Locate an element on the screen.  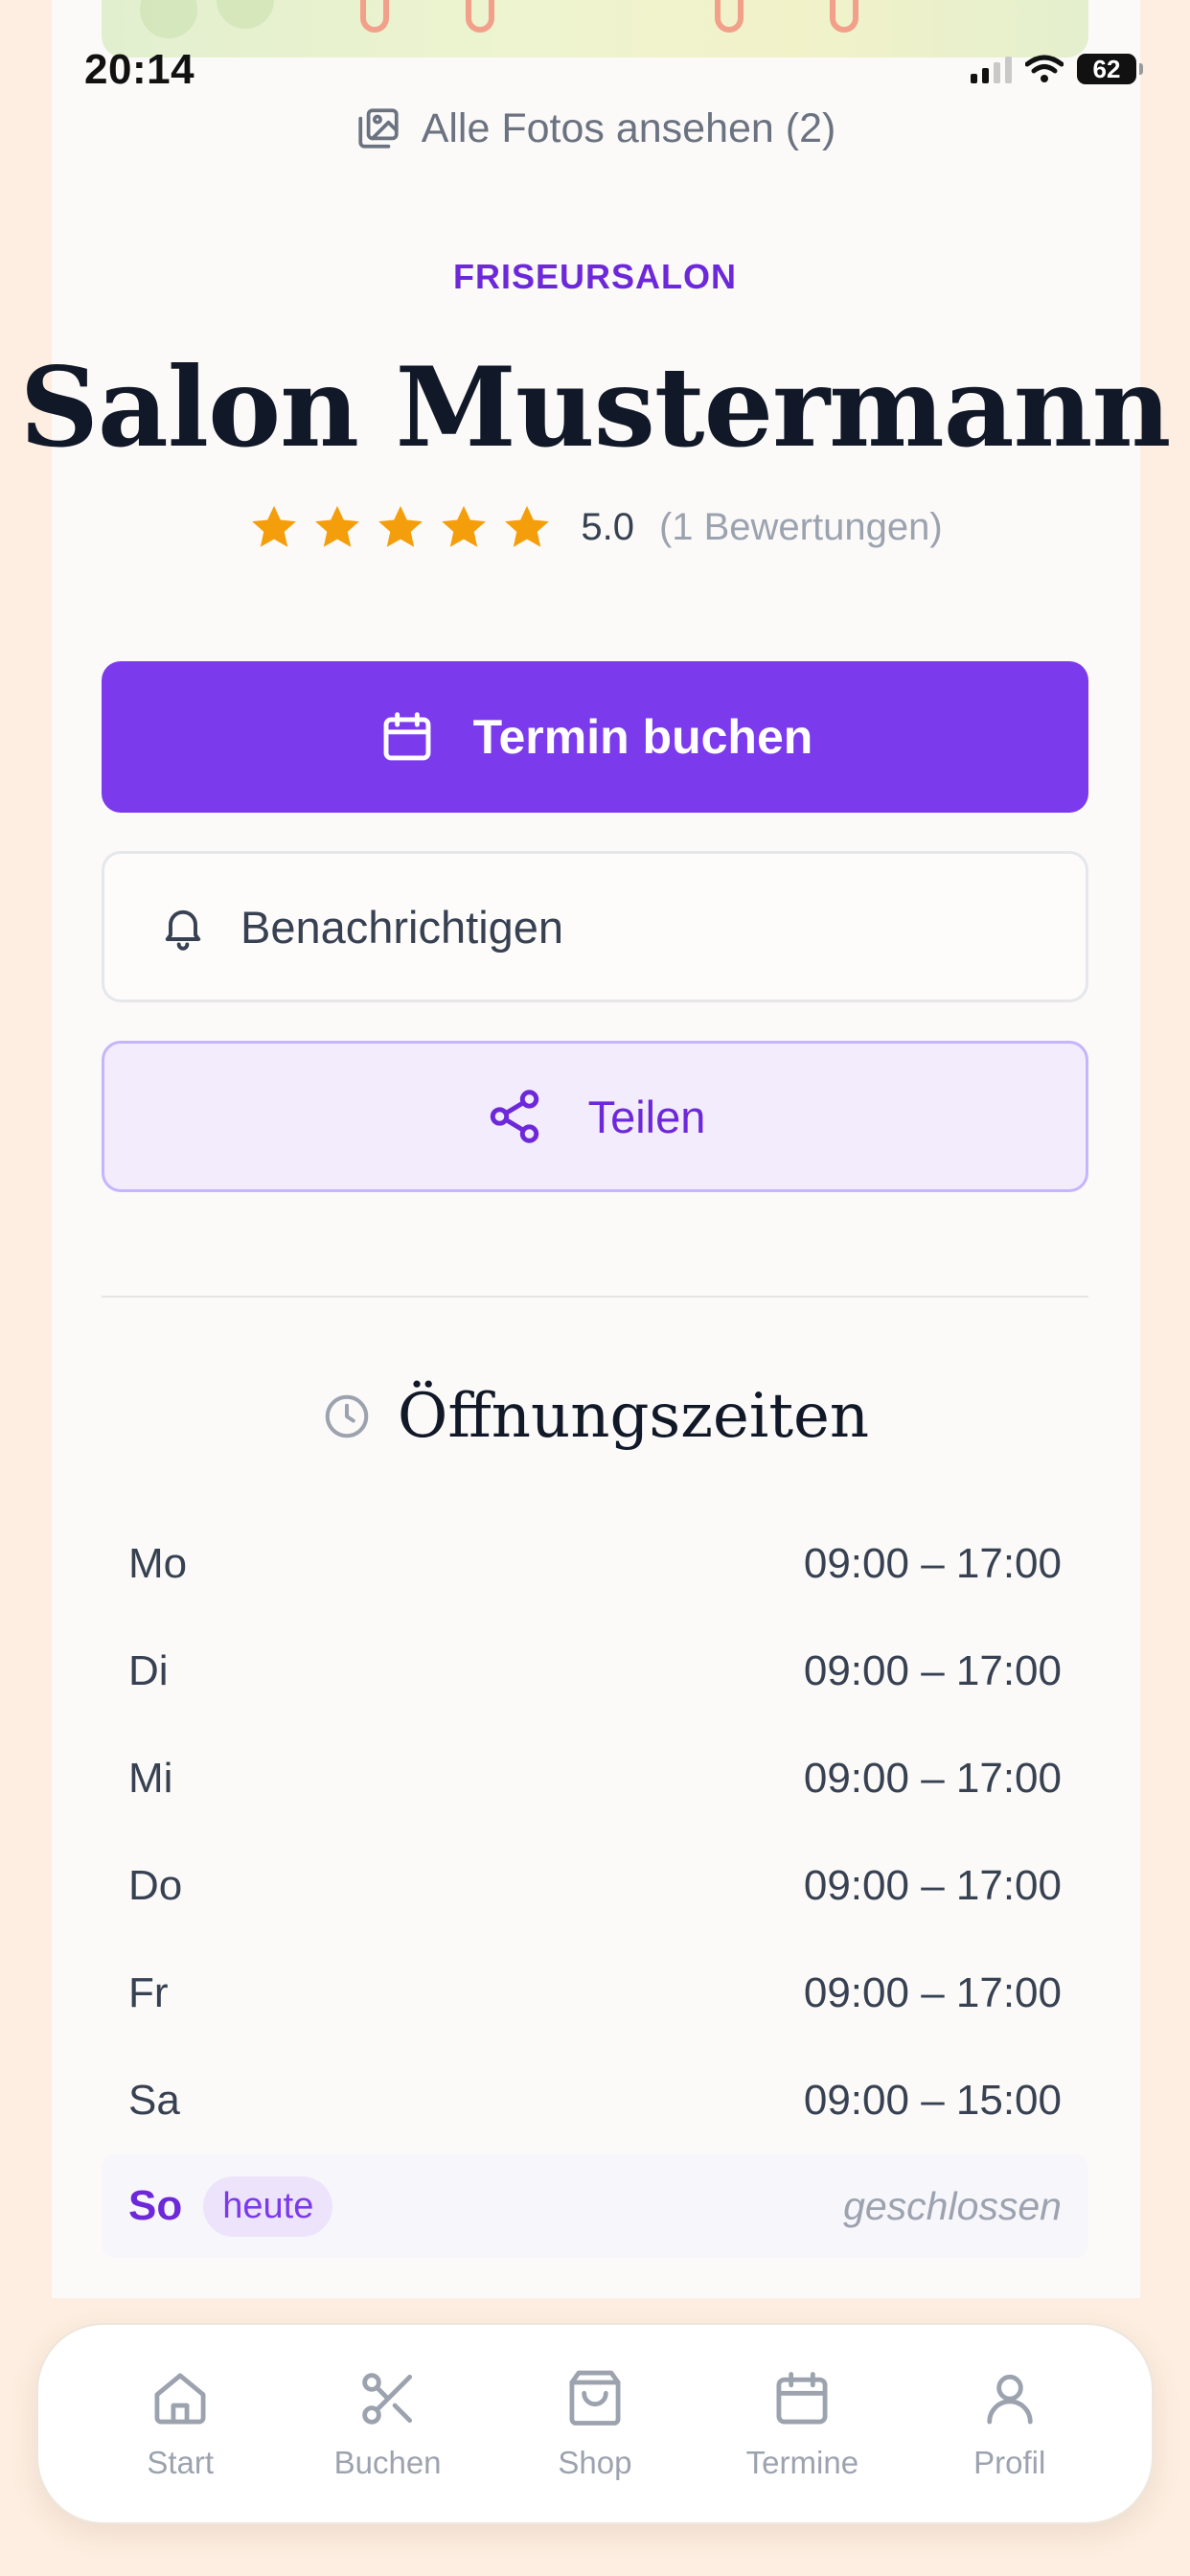
status-icons: 62 is located at coordinates (1057, 69).